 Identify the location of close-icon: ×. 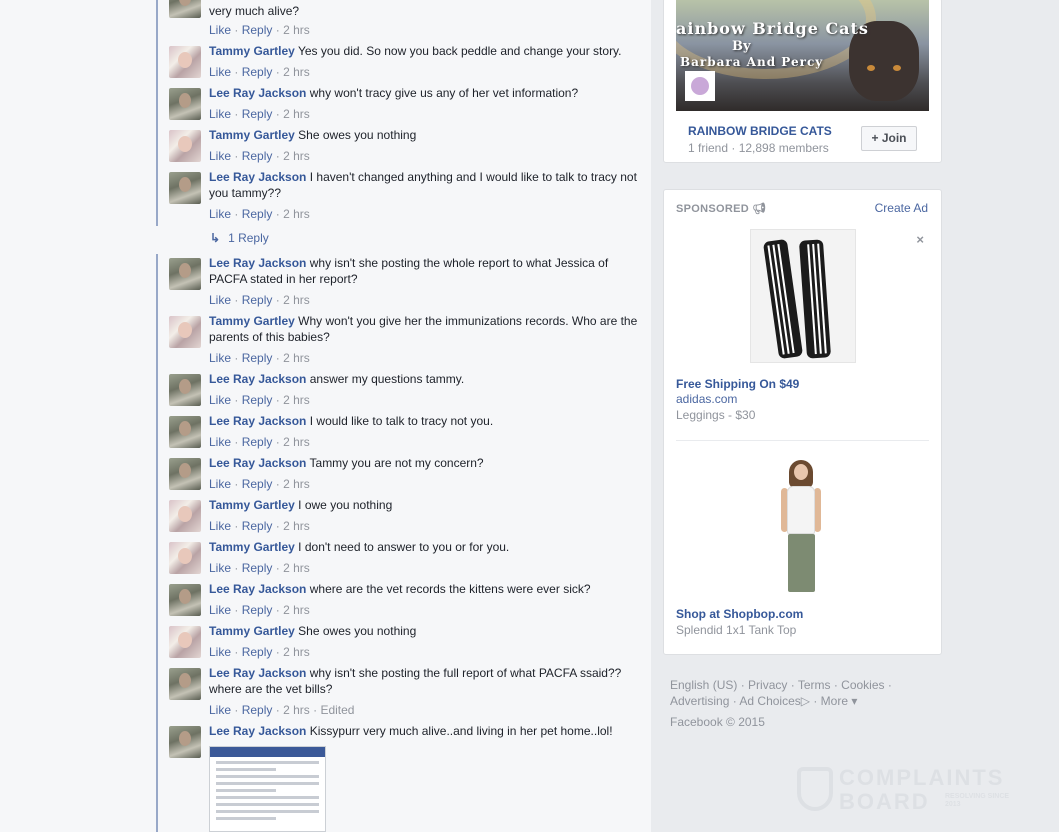
(920, 239).